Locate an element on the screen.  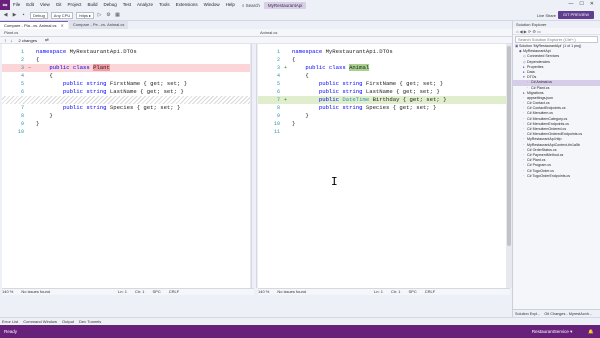
back-icon: ◀ is located at coordinates (5, 15).